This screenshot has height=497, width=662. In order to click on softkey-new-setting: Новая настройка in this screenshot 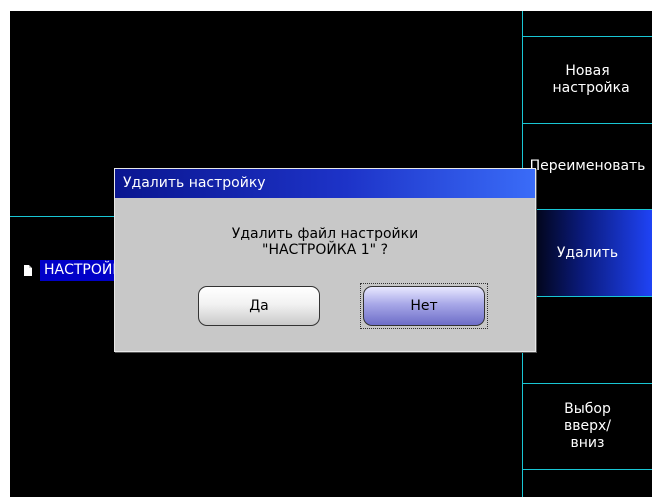, I will do `click(587, 79)`.